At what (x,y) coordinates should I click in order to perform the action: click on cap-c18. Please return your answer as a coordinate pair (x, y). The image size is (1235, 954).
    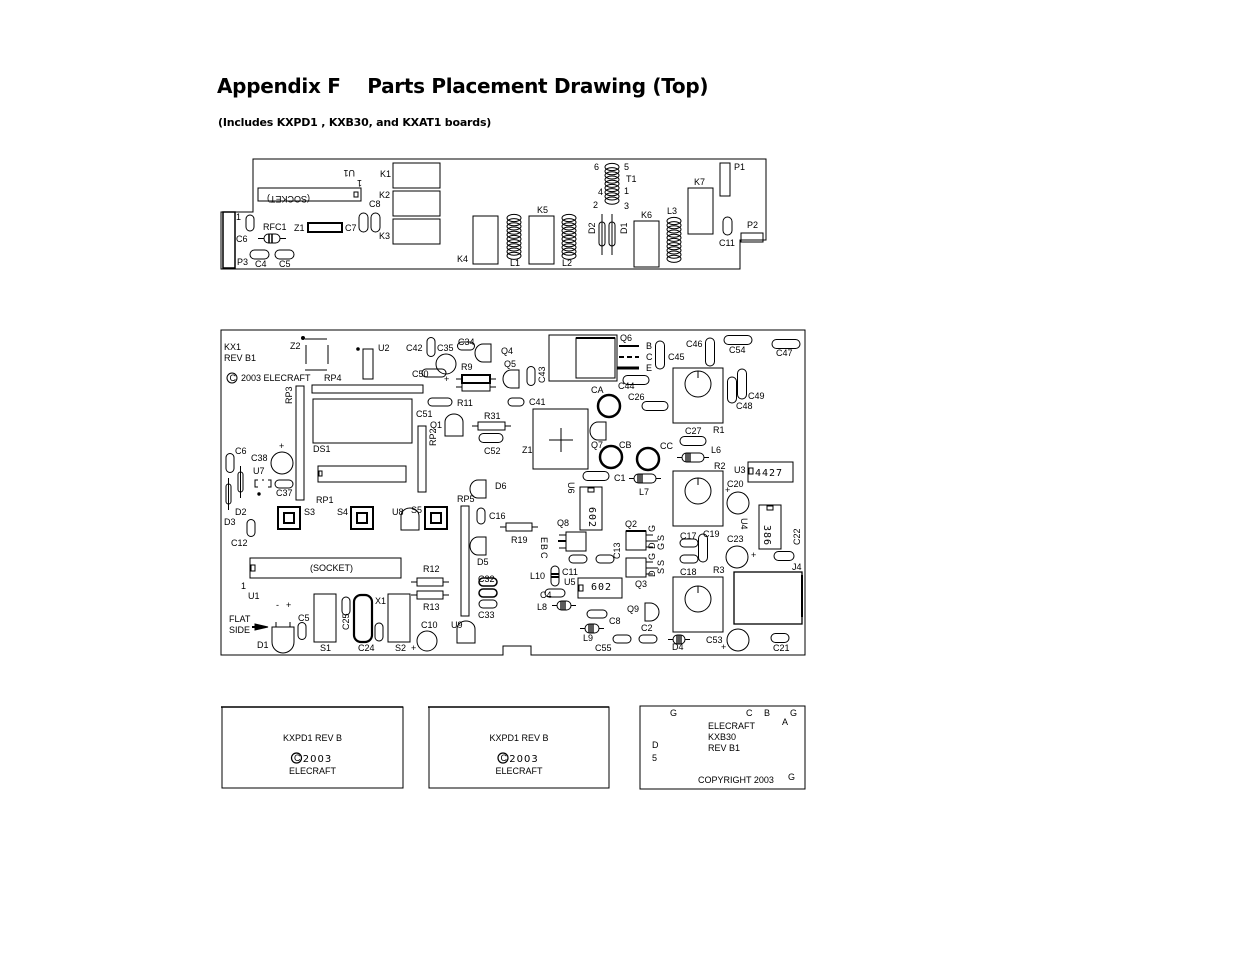
    Looking at the image, I should click on (689, 559).